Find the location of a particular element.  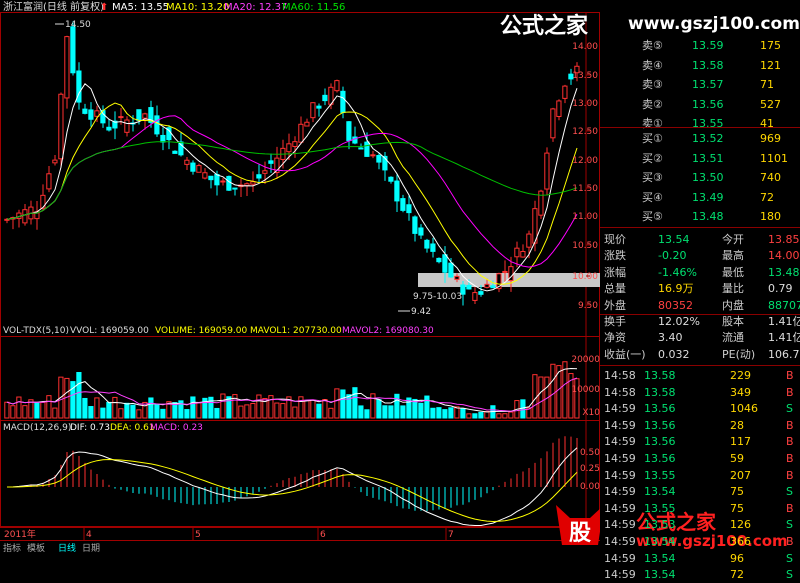

time-axis-month-5: 5 is located at coordinates (198, 535).